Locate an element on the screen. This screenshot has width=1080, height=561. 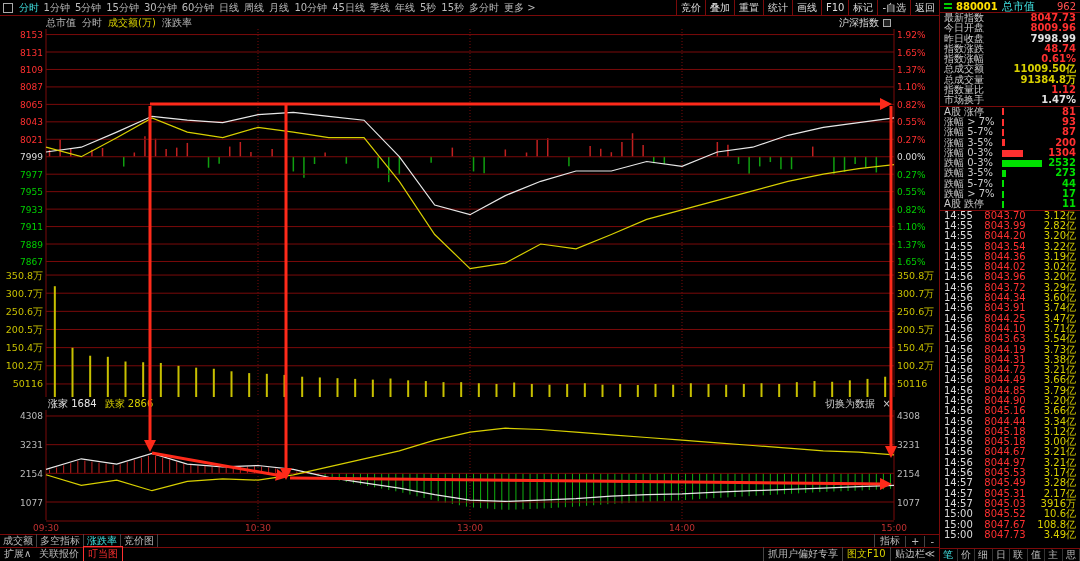
toolbar-button: 重置 is located at coordinates (748, 7).